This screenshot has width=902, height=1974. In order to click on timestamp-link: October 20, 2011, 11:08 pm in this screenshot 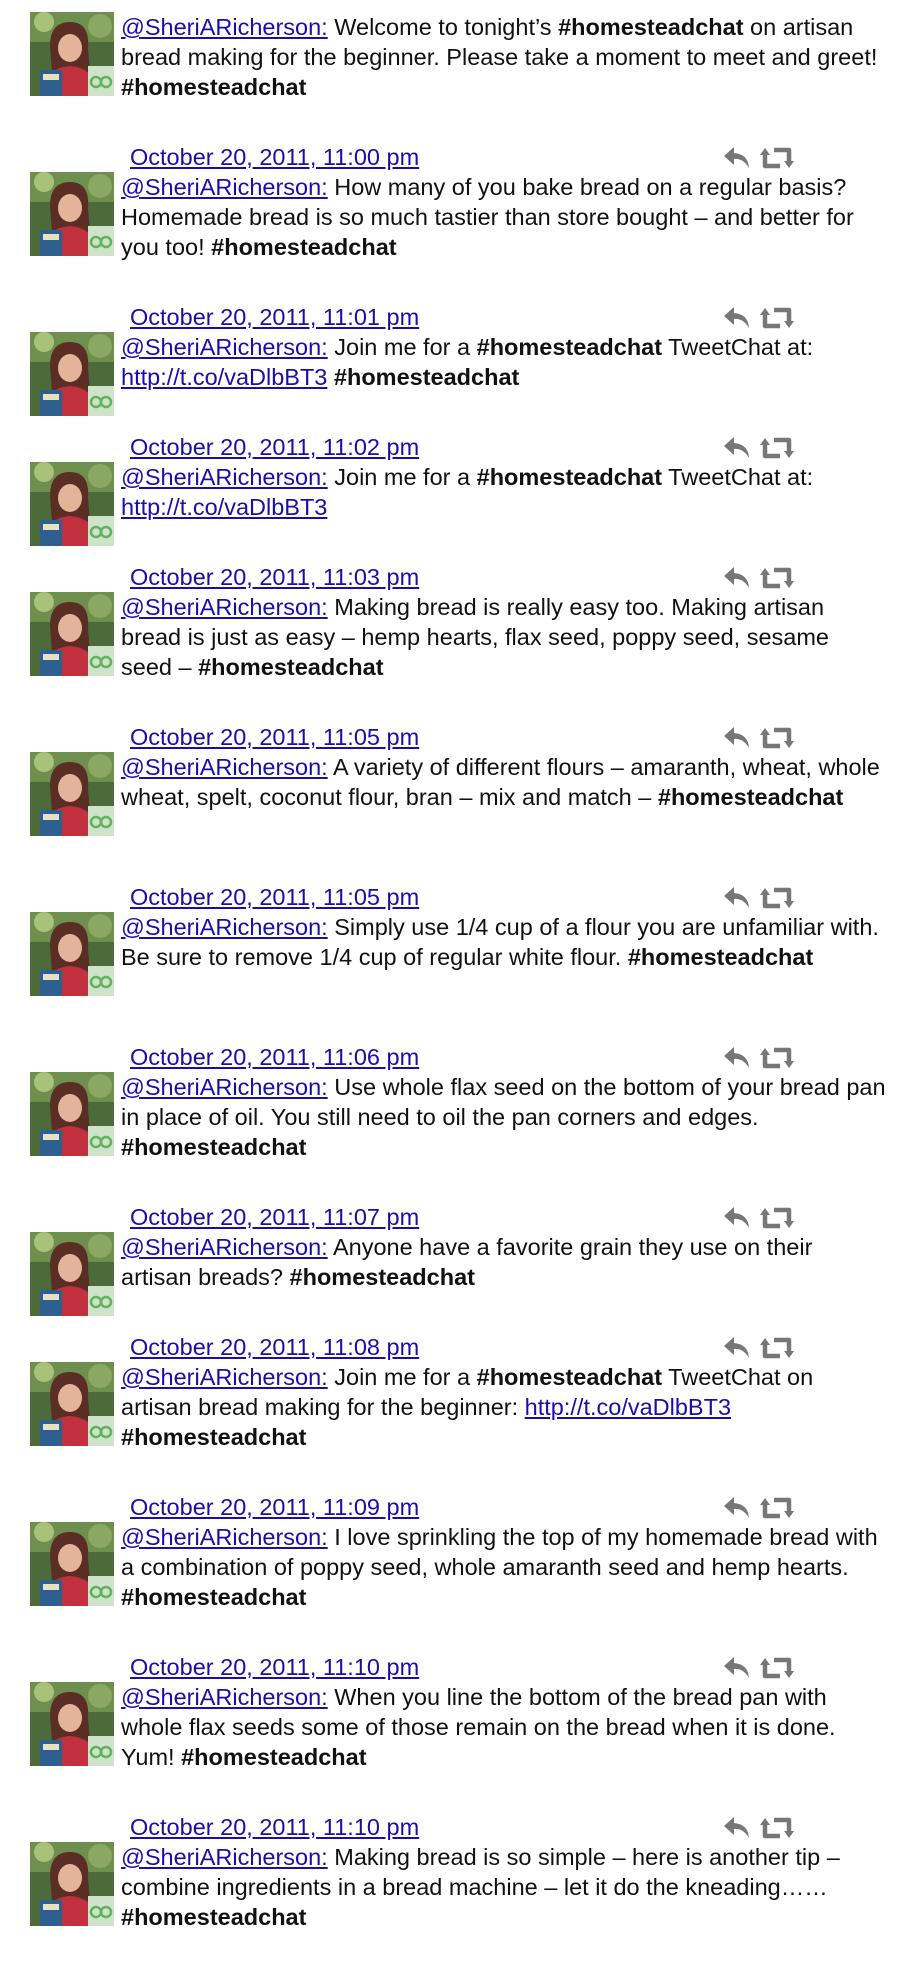, I will do `click(274, 1347)`.